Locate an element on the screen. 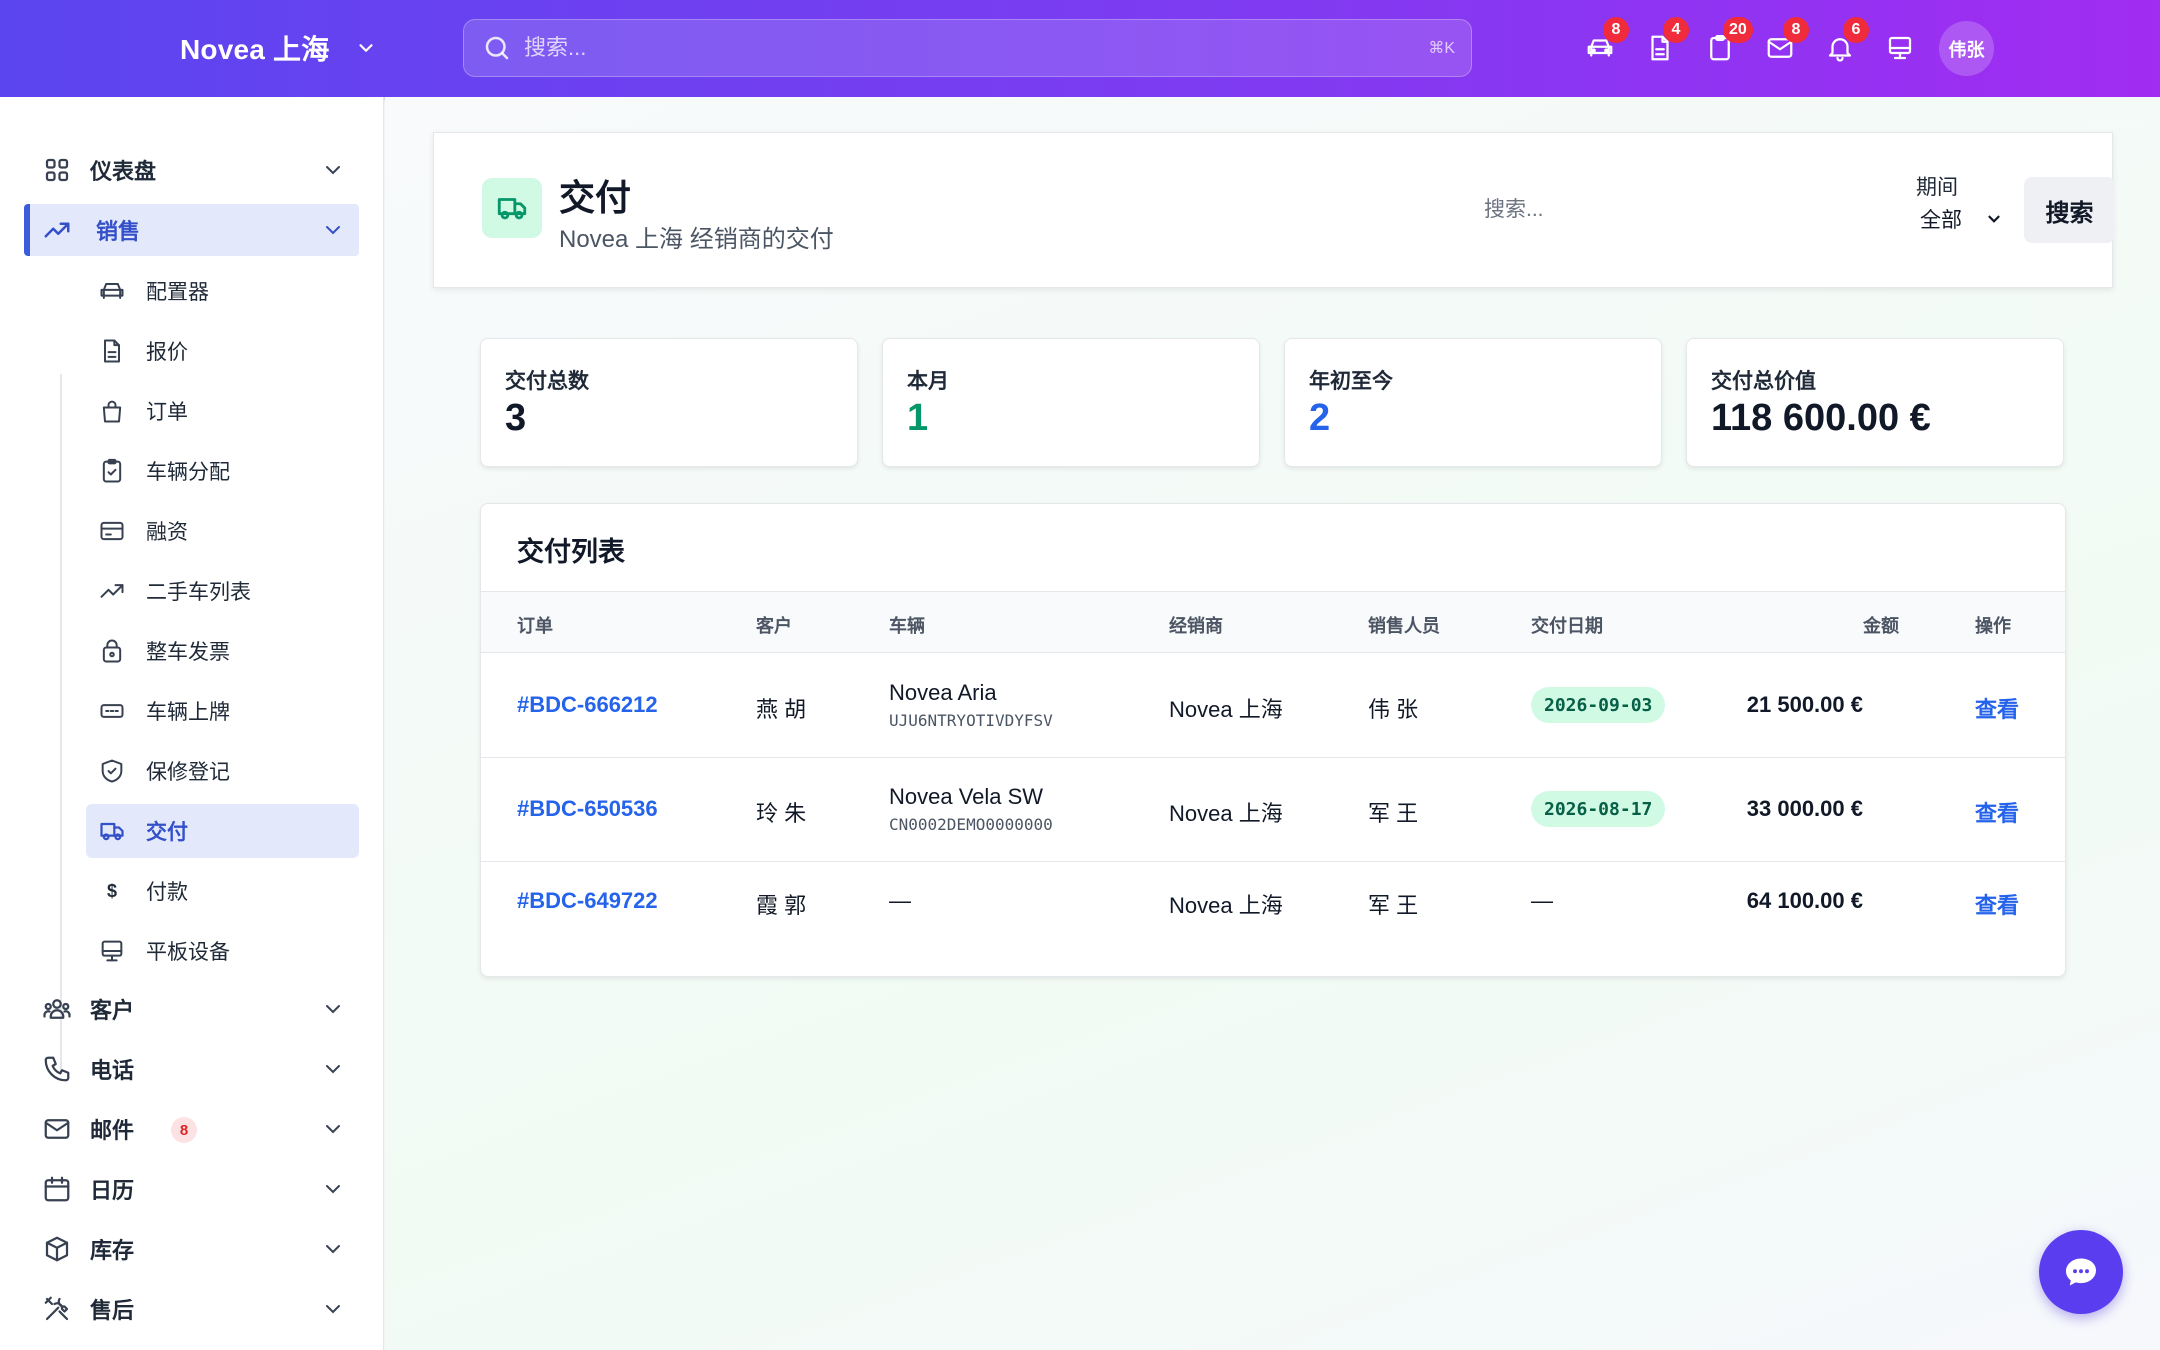  sidebar-item-used-cars: 二手车列表 is located at coordinates (222, 591).